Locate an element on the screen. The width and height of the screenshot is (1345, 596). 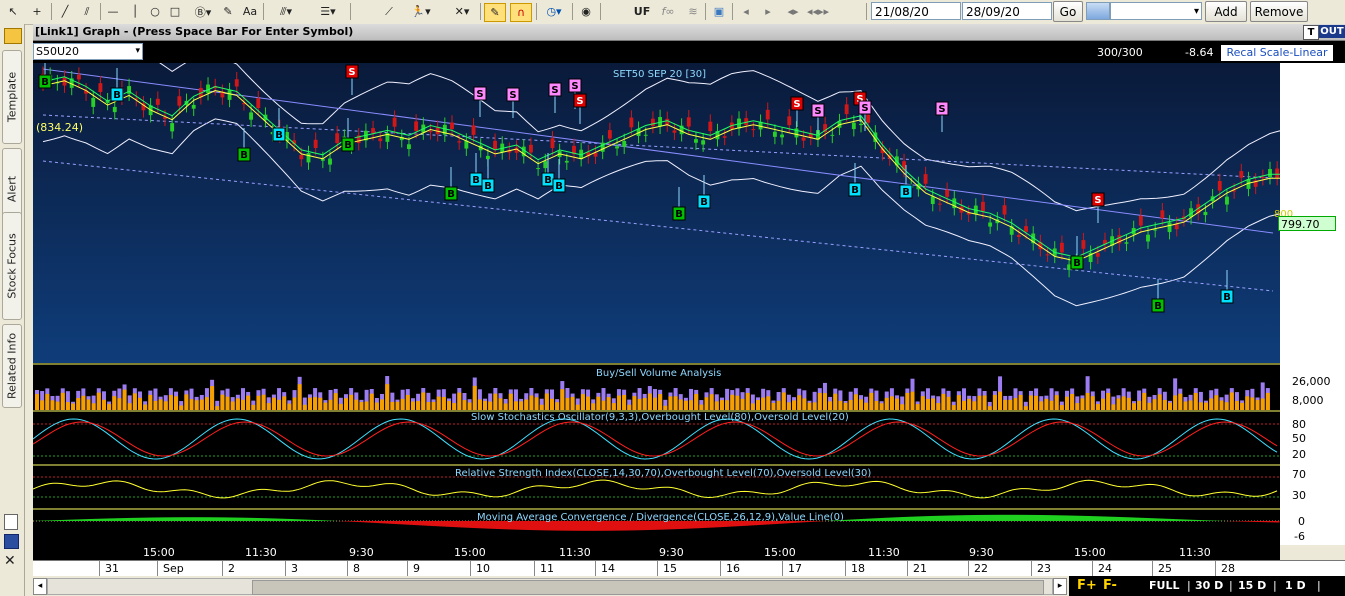
scroll-right-icon: ▸ is located at coordinates (1060, 586).